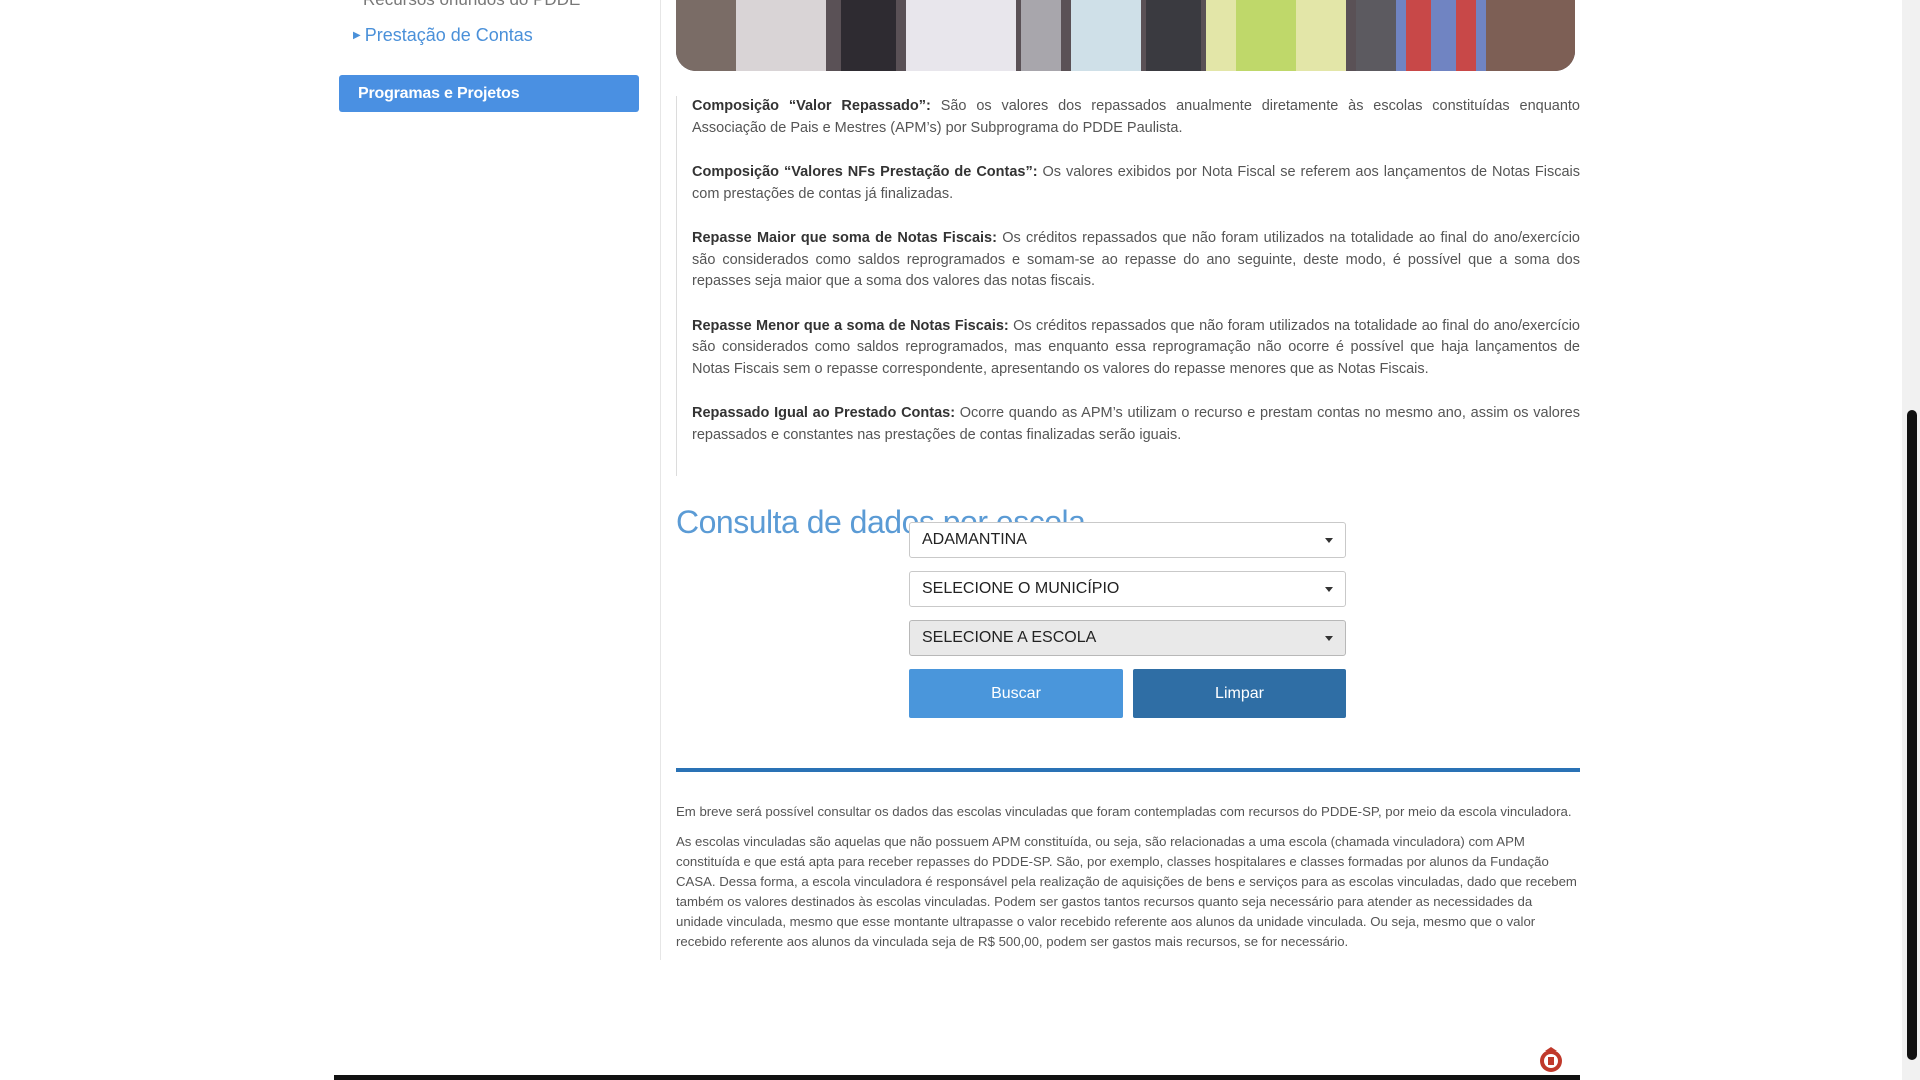 This screenshot has width=1920, height=1080. I want to click on section-divider, so click(1128, 770).